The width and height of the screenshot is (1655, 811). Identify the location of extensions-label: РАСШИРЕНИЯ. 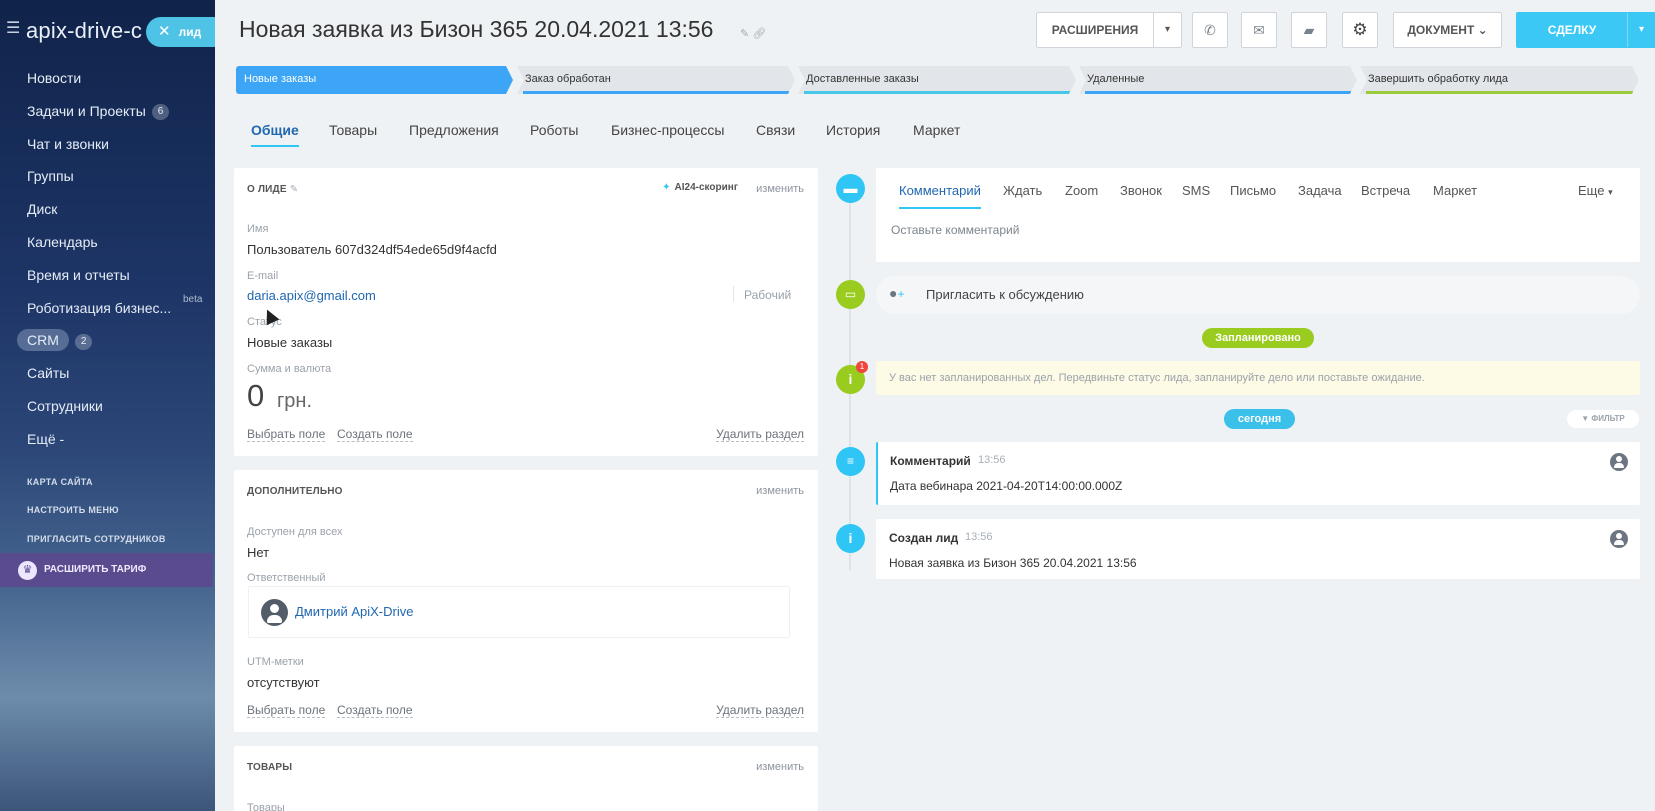
(1095, 30).